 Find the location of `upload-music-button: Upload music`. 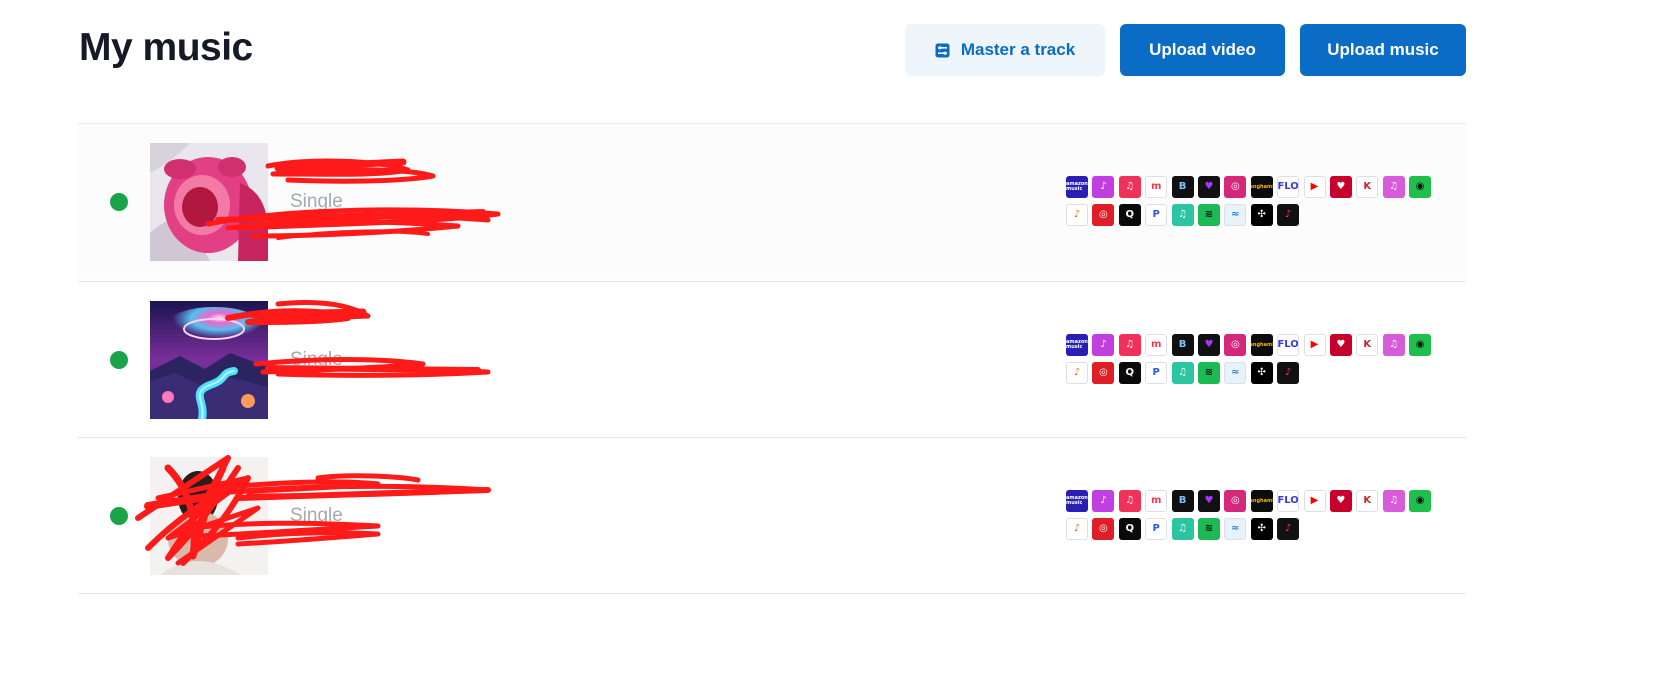

upload-music-button: Upload music is located at coordinates (1383, 50).